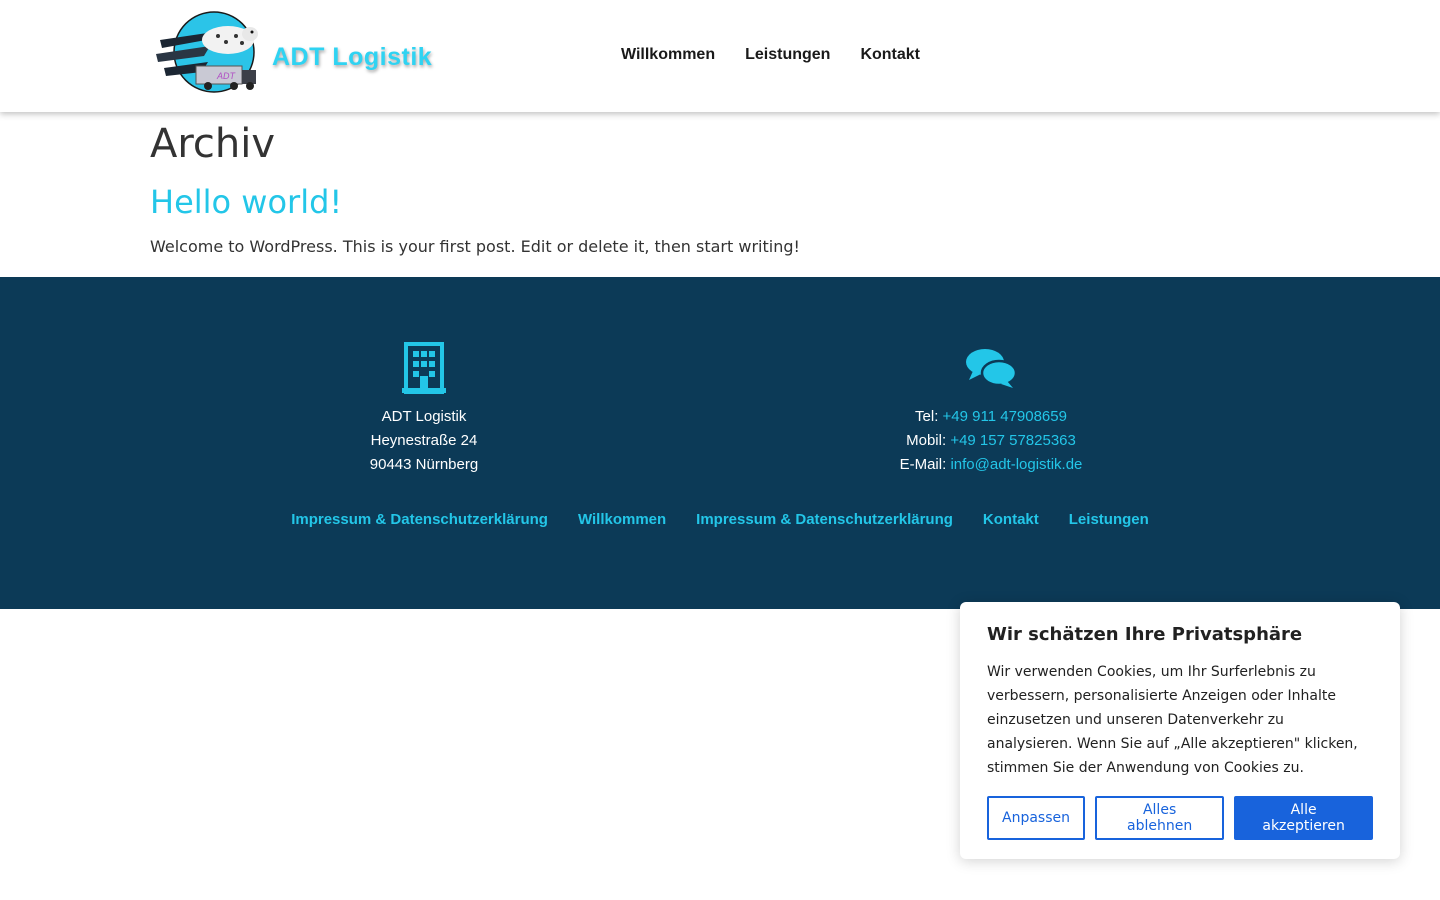 Image resolution: width=1440 pixels, height=900 pixels. I want to click on footer-mobile: Mobil: +49 157 57825363, so click(991, 441).